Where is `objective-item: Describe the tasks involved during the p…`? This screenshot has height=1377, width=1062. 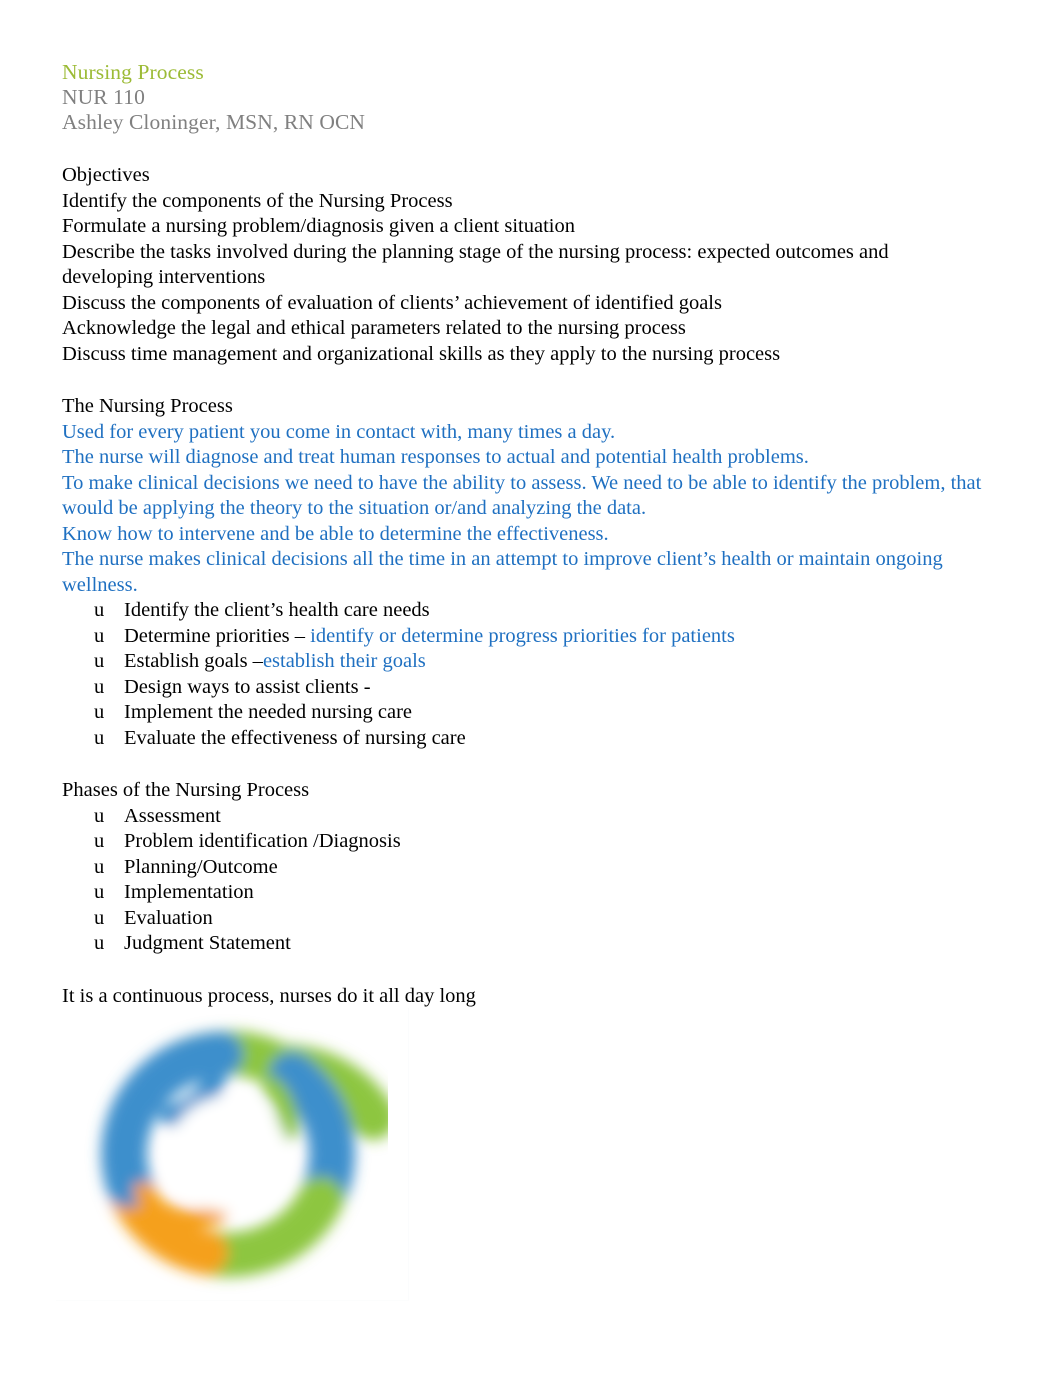 objective-item: Describe the tasks involved during the p… is located at coordinates (475, 264).